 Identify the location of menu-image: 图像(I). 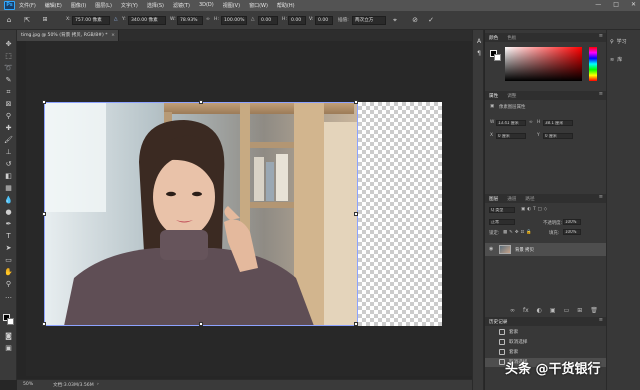
(78, 5).